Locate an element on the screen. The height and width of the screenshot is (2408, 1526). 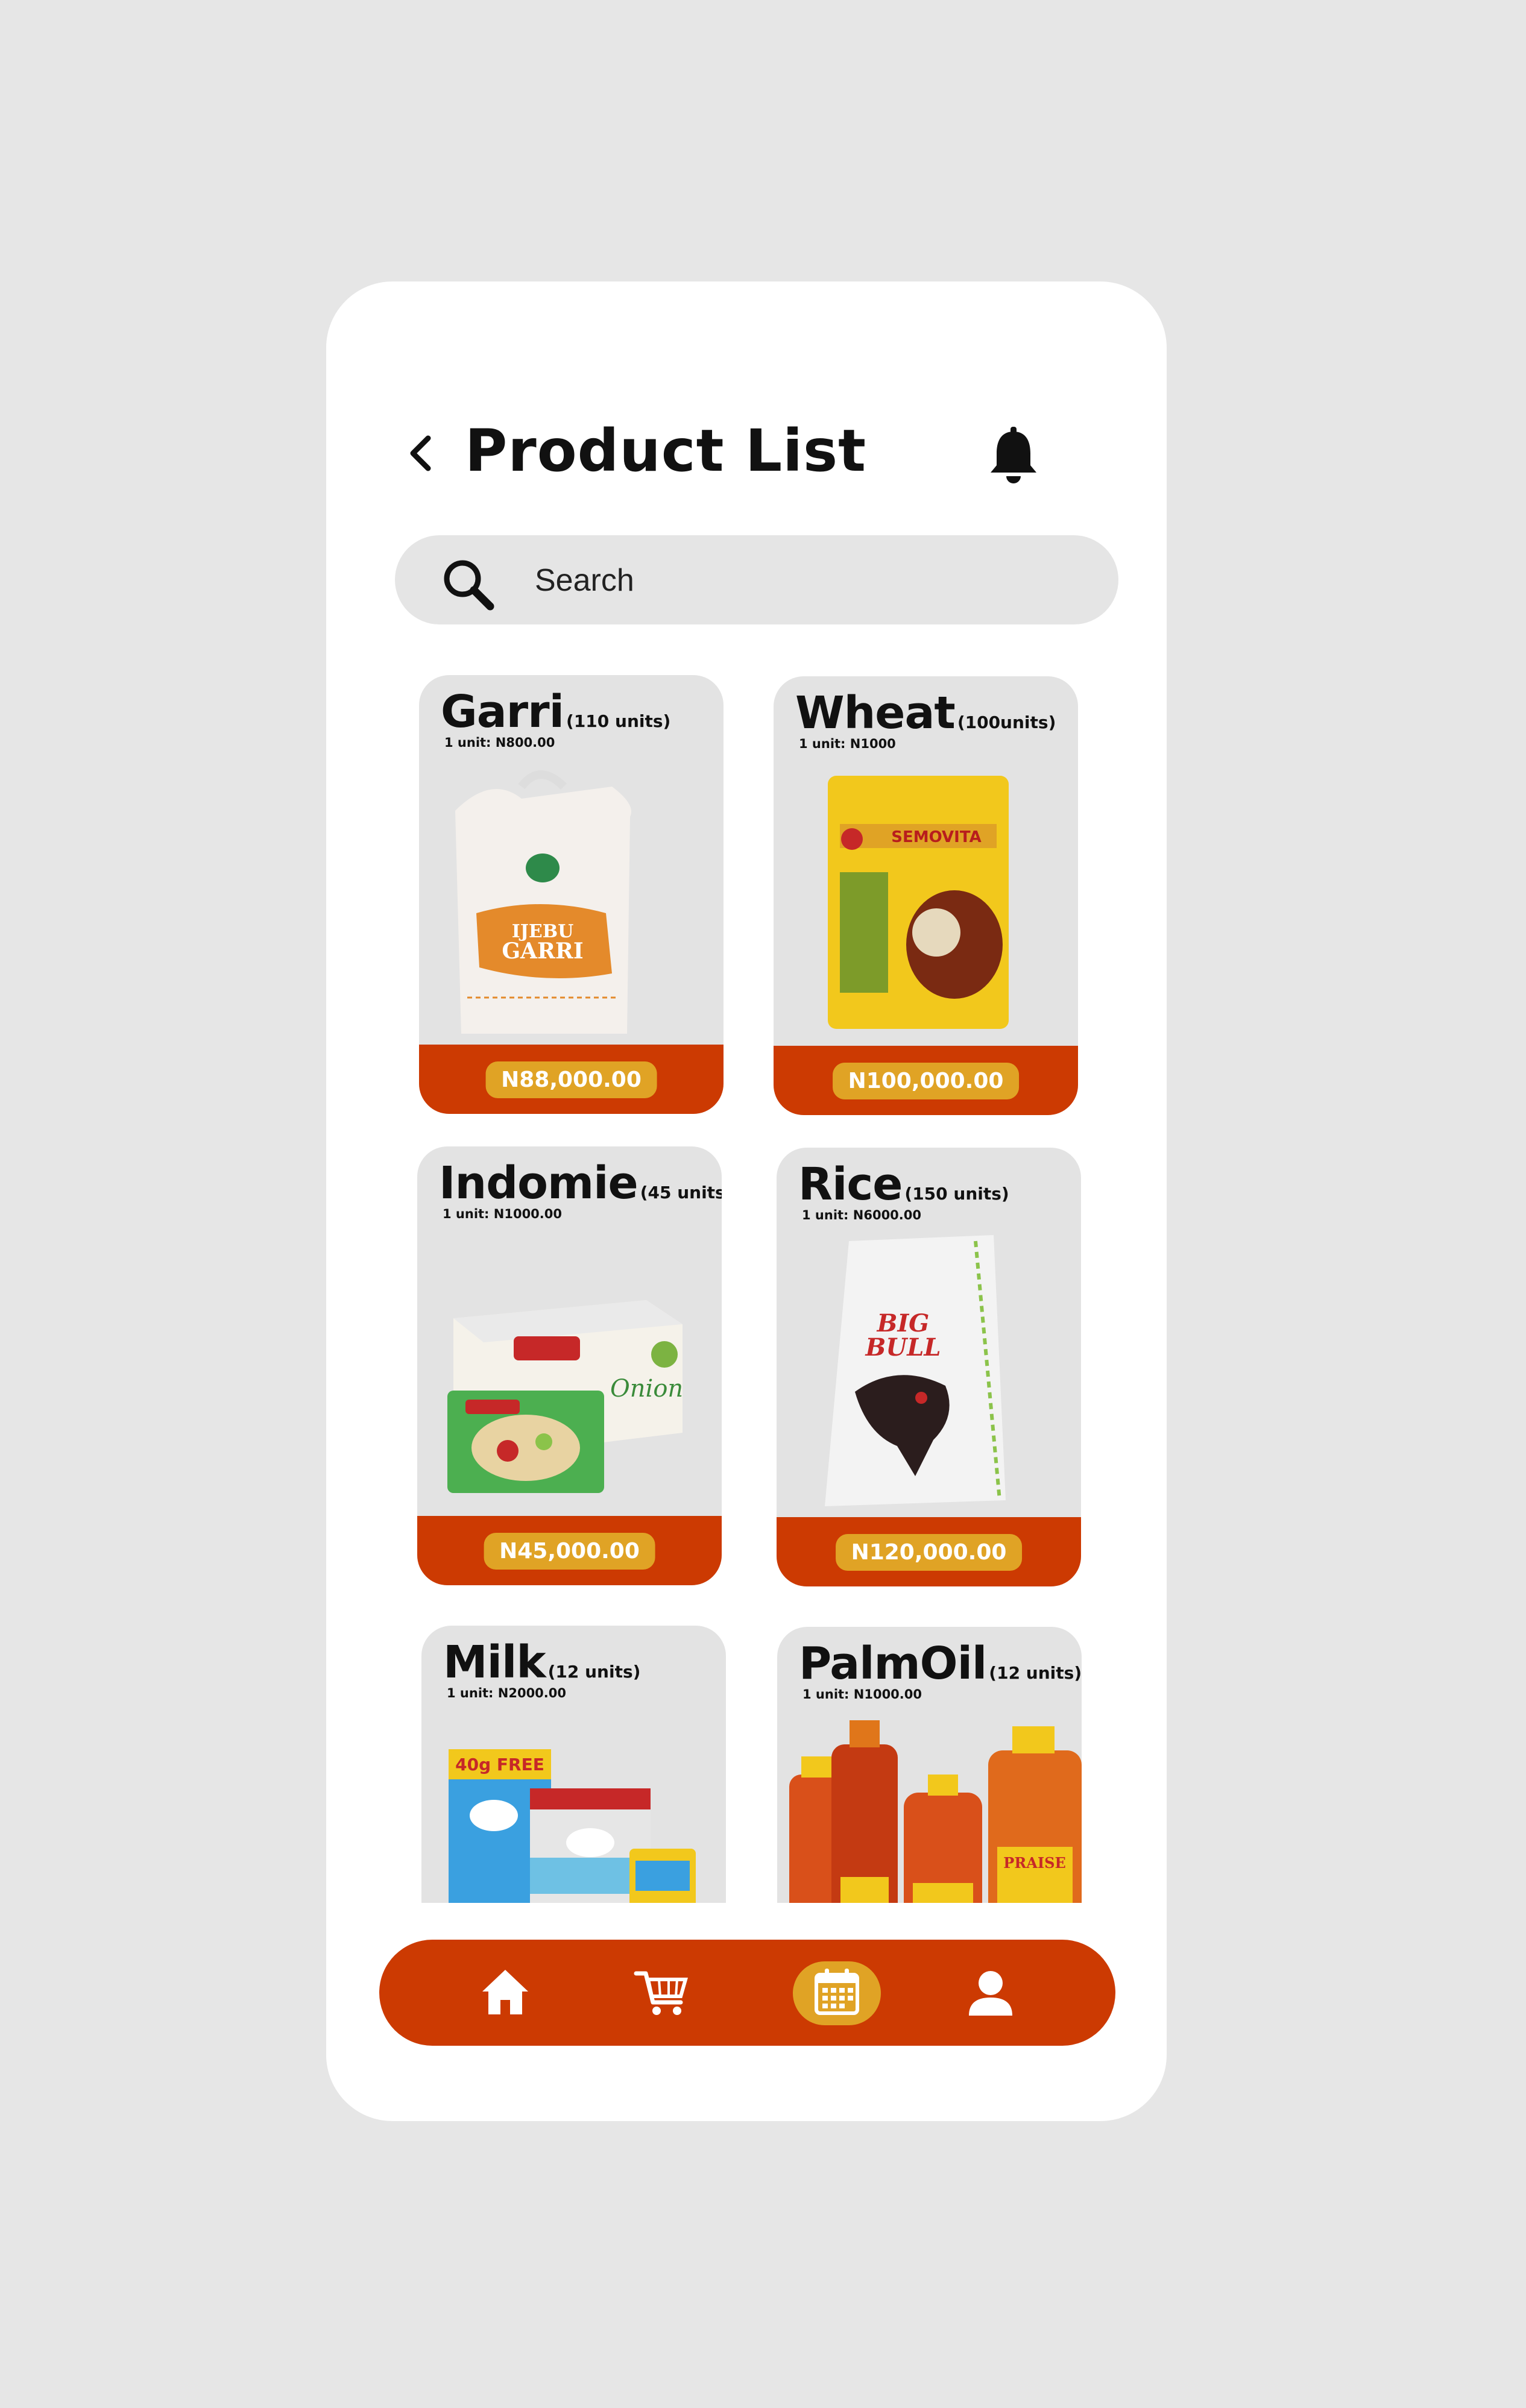
peak-milk-image: 40g FREE is located at coordinates (572, 1826).